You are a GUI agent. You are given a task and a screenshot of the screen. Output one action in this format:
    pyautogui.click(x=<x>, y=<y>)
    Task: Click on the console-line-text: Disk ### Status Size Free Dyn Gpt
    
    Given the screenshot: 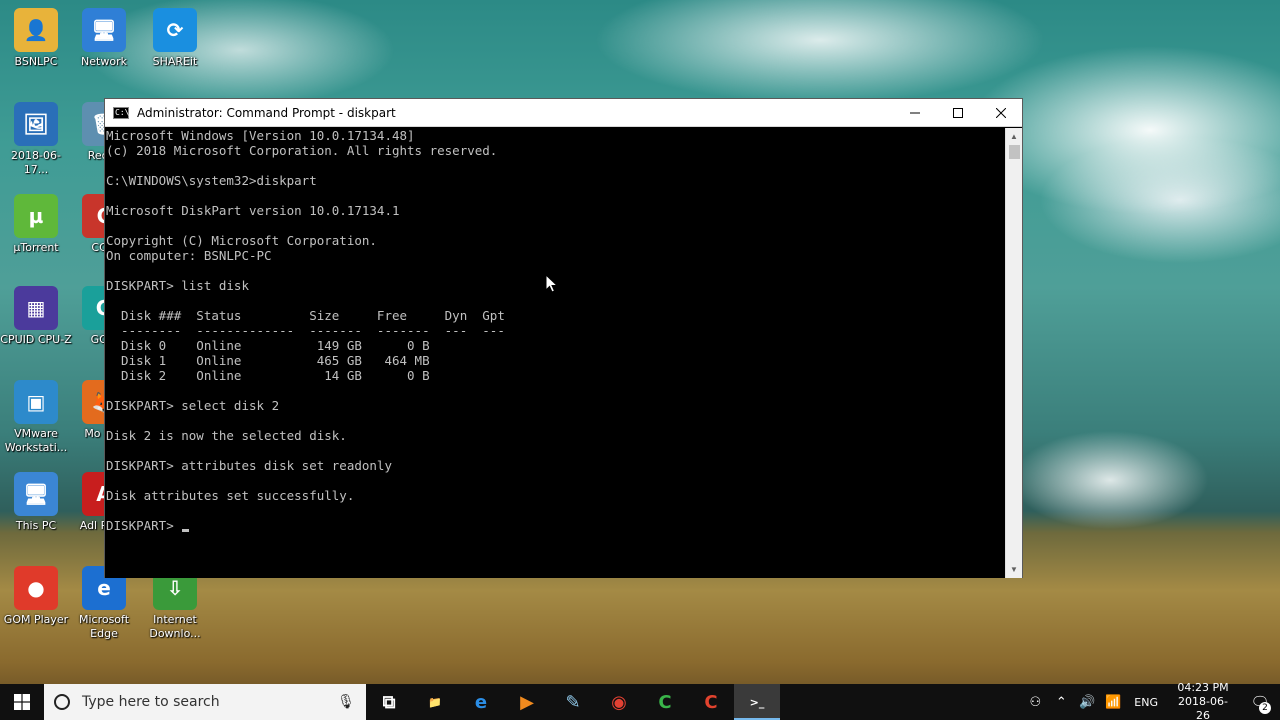 What is the action you would take?
    pyautogui.click(x=305, y=315)
    